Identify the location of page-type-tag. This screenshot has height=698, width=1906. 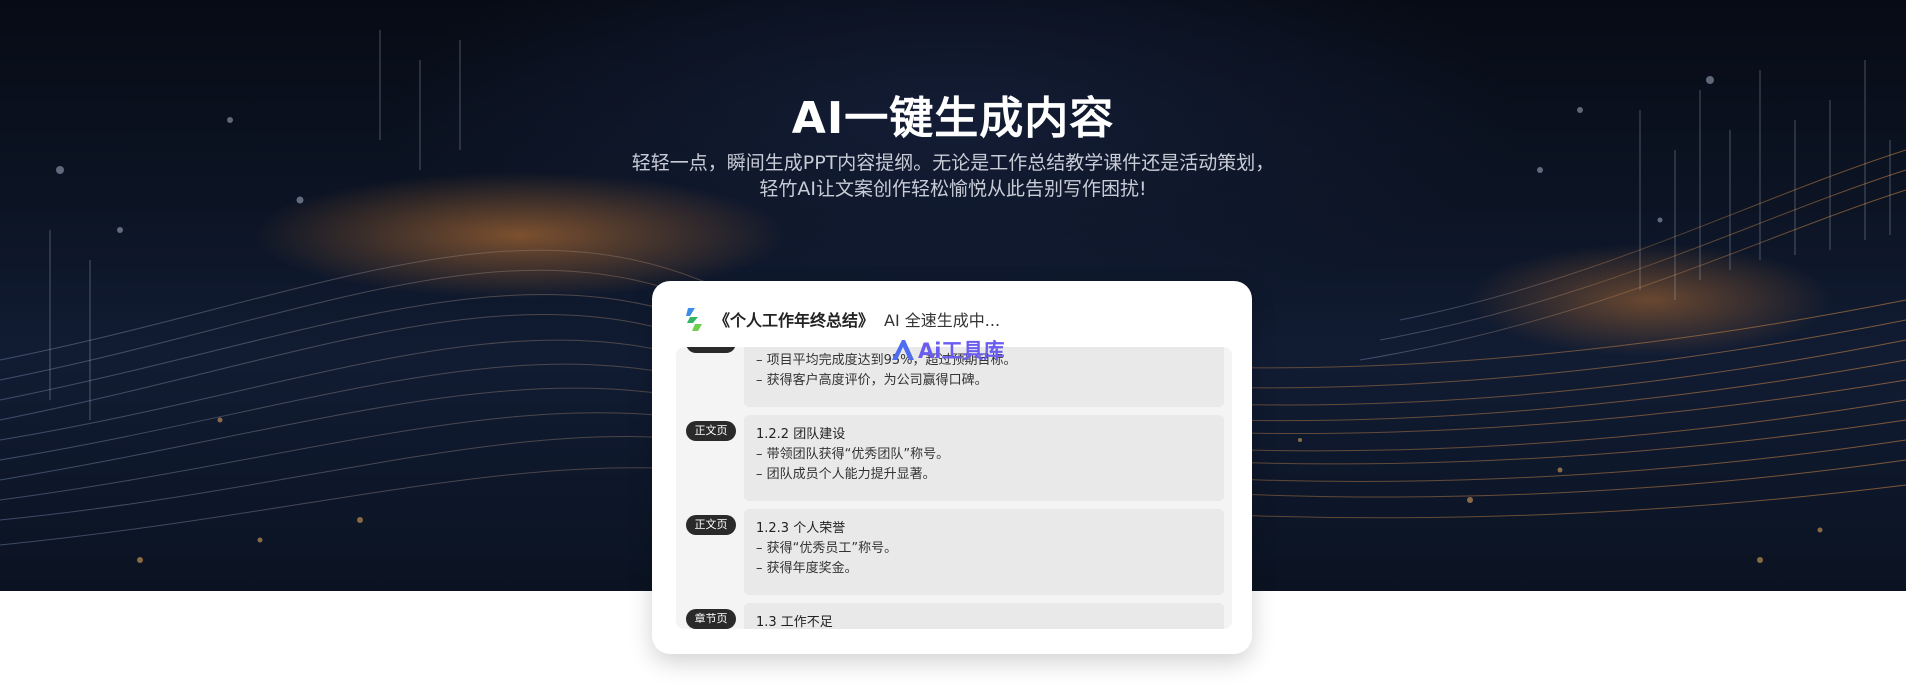
(711, 350).